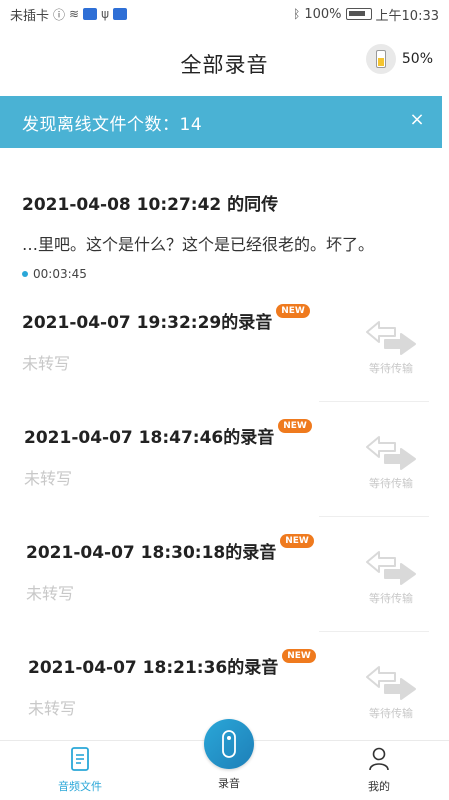 This screenshot has height=800, width=449. Describe the element at coordinates (198, 244) in the screenshot. I see `transcript-snippet: …里吧。这个是什么？这个是已经很老的。坏了。` at that location.